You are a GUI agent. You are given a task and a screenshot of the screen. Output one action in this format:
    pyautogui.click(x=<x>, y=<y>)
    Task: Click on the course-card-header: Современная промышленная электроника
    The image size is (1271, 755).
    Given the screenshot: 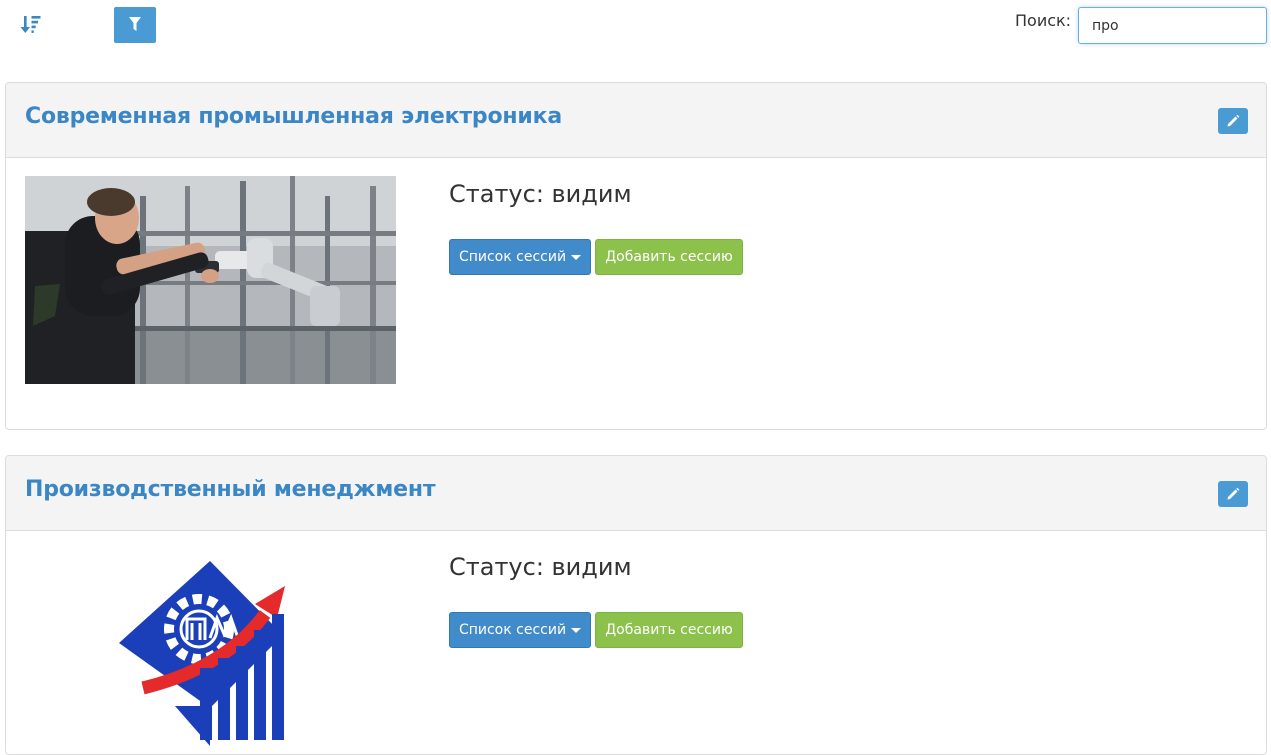 What is the action you would take?
    pyautogui.click(x=636, y=120)
    